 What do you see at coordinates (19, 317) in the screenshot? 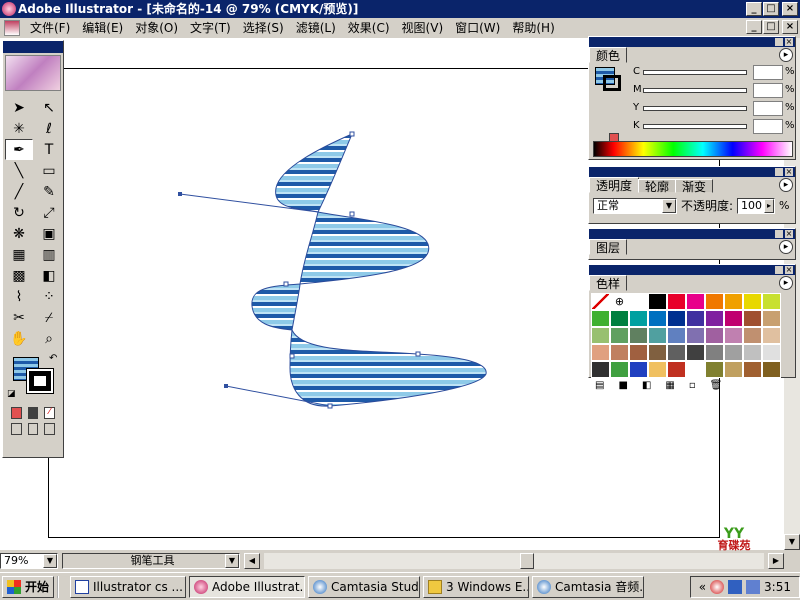
I see `scissors-tool-icon: ✂` at bounding box center [19, 317].